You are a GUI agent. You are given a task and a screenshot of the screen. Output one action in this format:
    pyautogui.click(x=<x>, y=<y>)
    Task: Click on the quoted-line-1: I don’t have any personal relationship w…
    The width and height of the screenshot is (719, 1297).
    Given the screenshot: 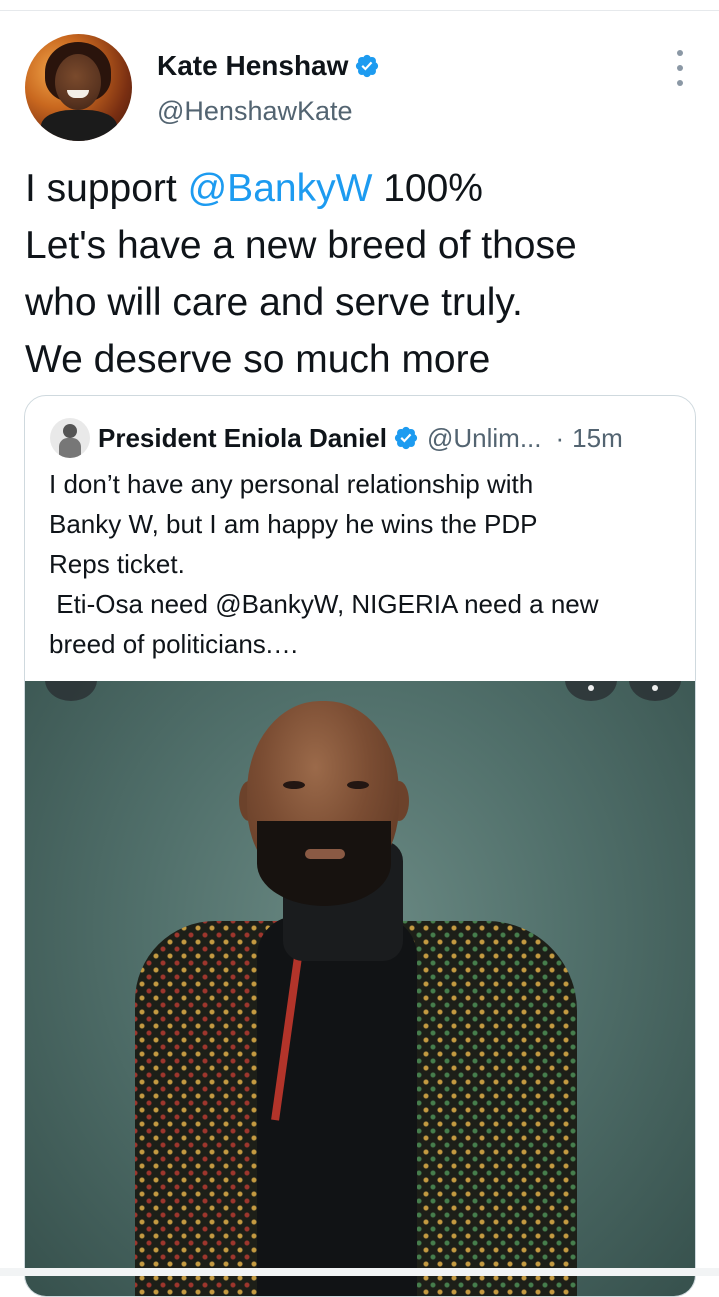 What is the action you would take?
    pyautogui.click(x=291, y=484)
    